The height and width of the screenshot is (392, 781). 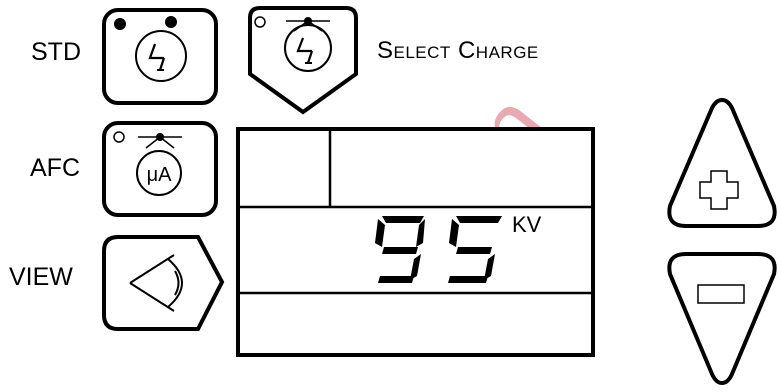 What do you see at coordinates (527, 224) in the screenshot?
I see `display-unit: KV` at bounding box center [527, 224].